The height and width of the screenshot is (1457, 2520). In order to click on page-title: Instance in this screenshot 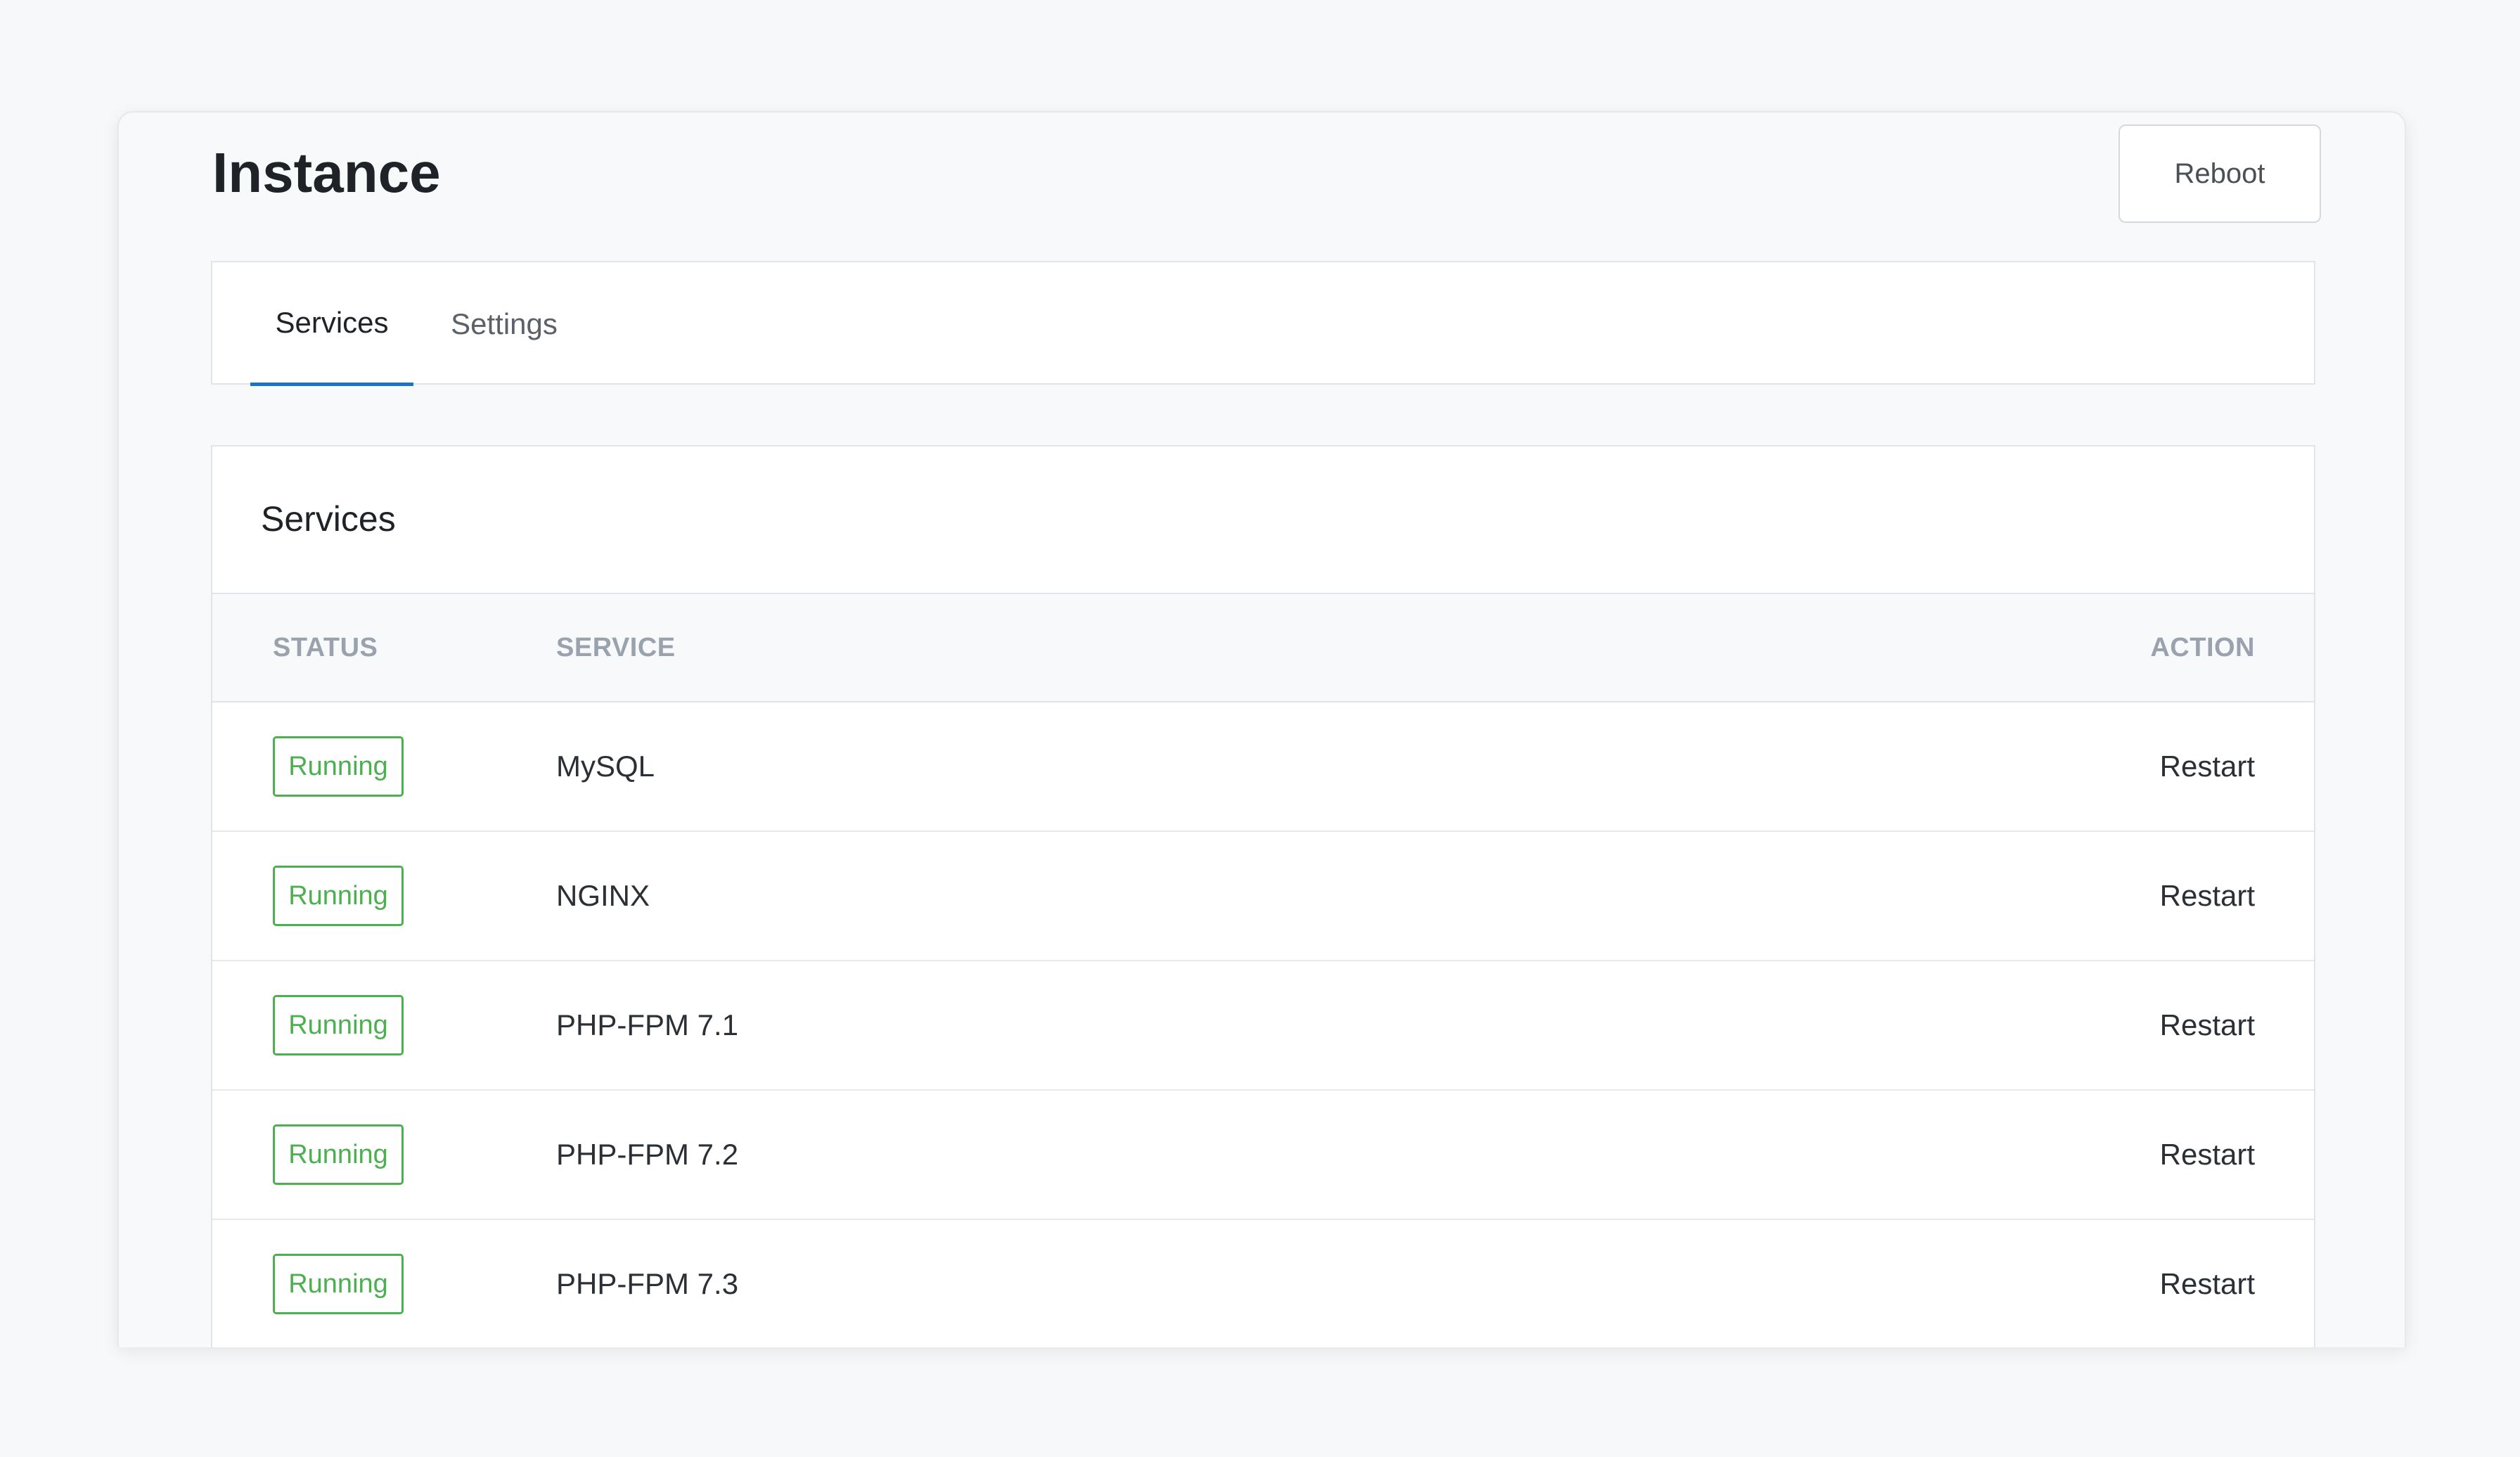, I will do `click(326, 172)`.